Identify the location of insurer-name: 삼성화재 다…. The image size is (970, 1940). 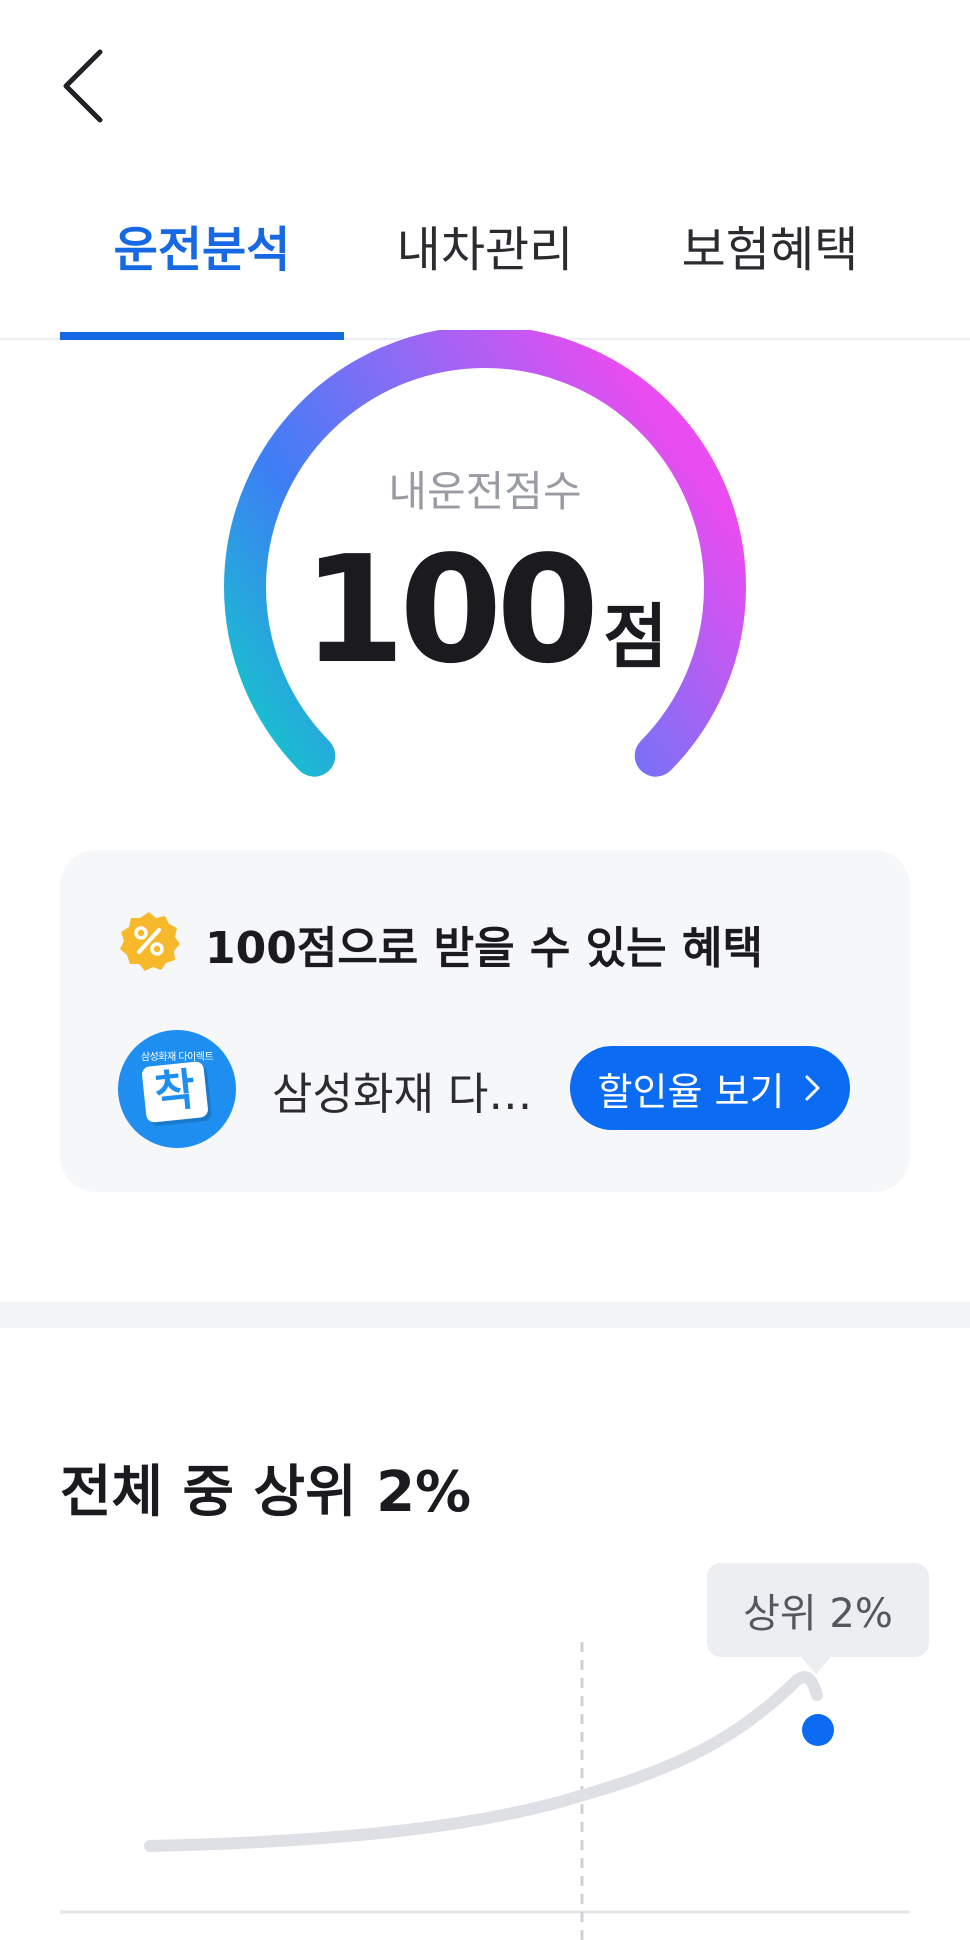
(402, 1094).